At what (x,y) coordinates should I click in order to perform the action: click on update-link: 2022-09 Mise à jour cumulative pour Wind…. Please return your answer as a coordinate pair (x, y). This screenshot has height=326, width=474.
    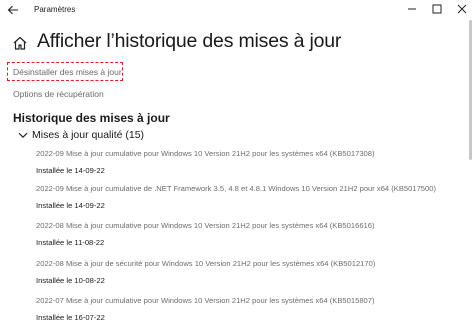
    Looking at the image, I should click on (246, 154).